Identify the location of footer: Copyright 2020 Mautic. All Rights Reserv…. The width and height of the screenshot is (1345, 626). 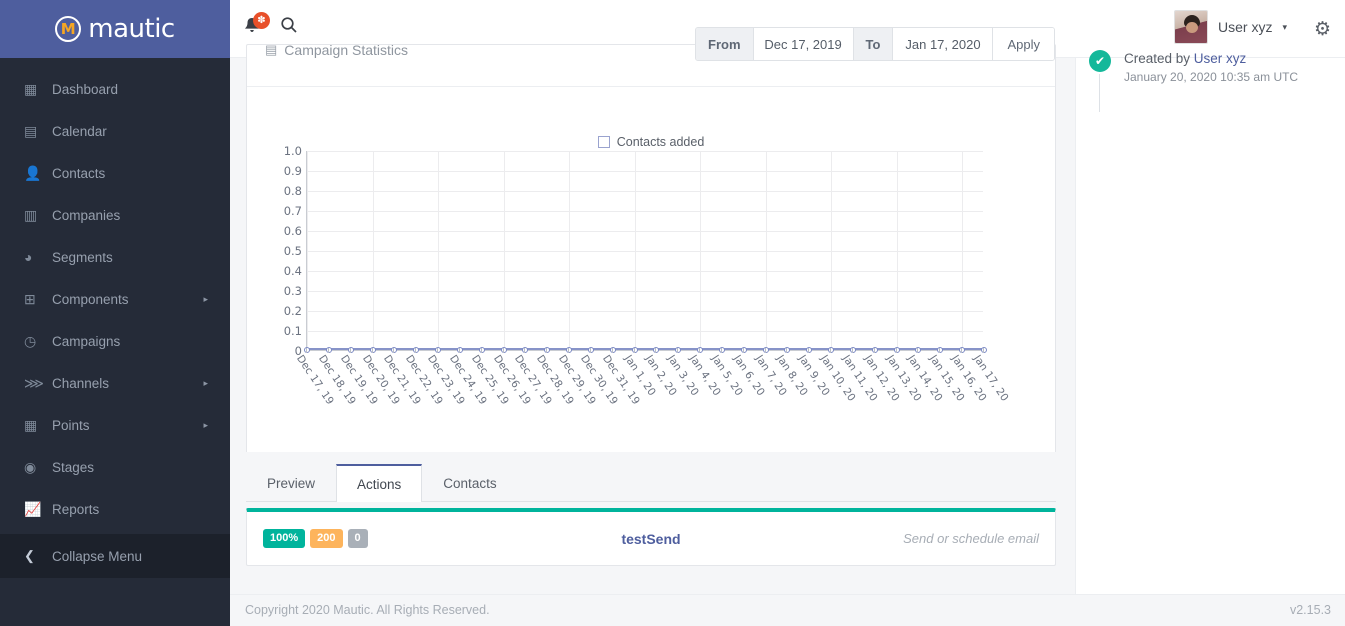
(787, 610).